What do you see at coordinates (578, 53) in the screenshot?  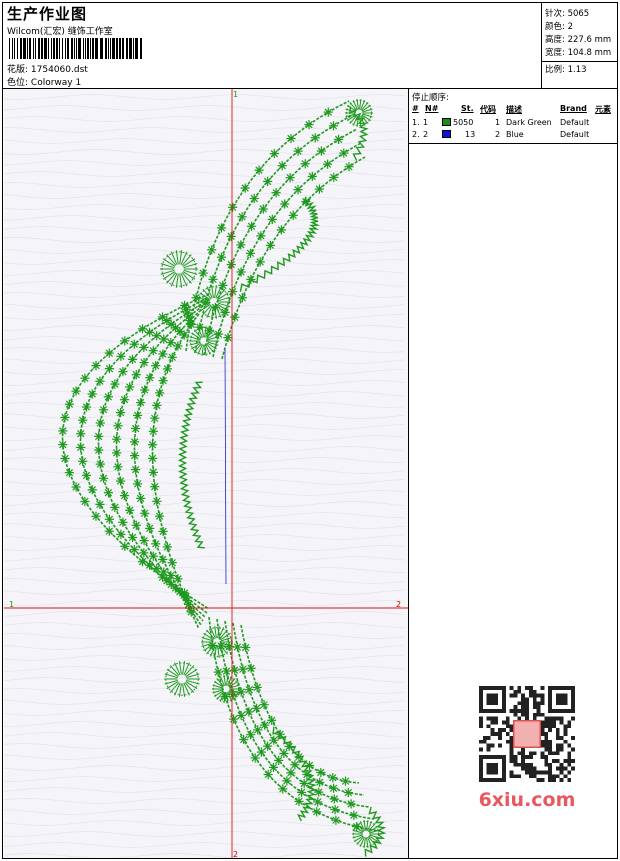 I see `stat-width: 宽度: 104.8 mm` at bounding box center [578, 53].